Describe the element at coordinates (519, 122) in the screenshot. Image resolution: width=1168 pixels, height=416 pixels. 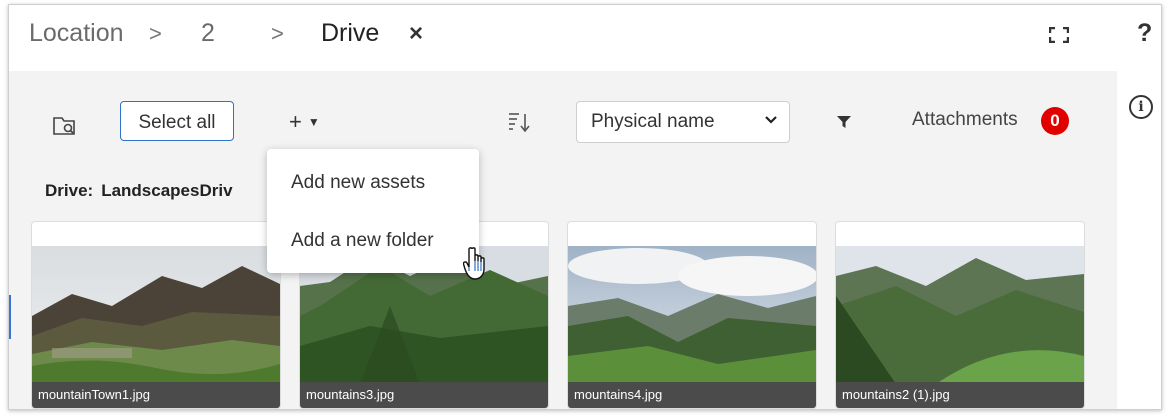
I see `sort-icon` at that location.